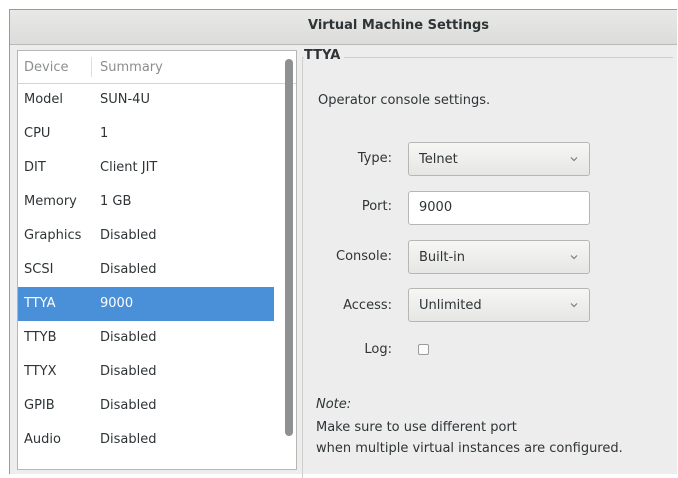 This screenshot has height=478, width=678. What do you see at coordinates (125, 99) in the screenshot?
I see `device-summary: SUN-4U` at bounding box center [125, 99].